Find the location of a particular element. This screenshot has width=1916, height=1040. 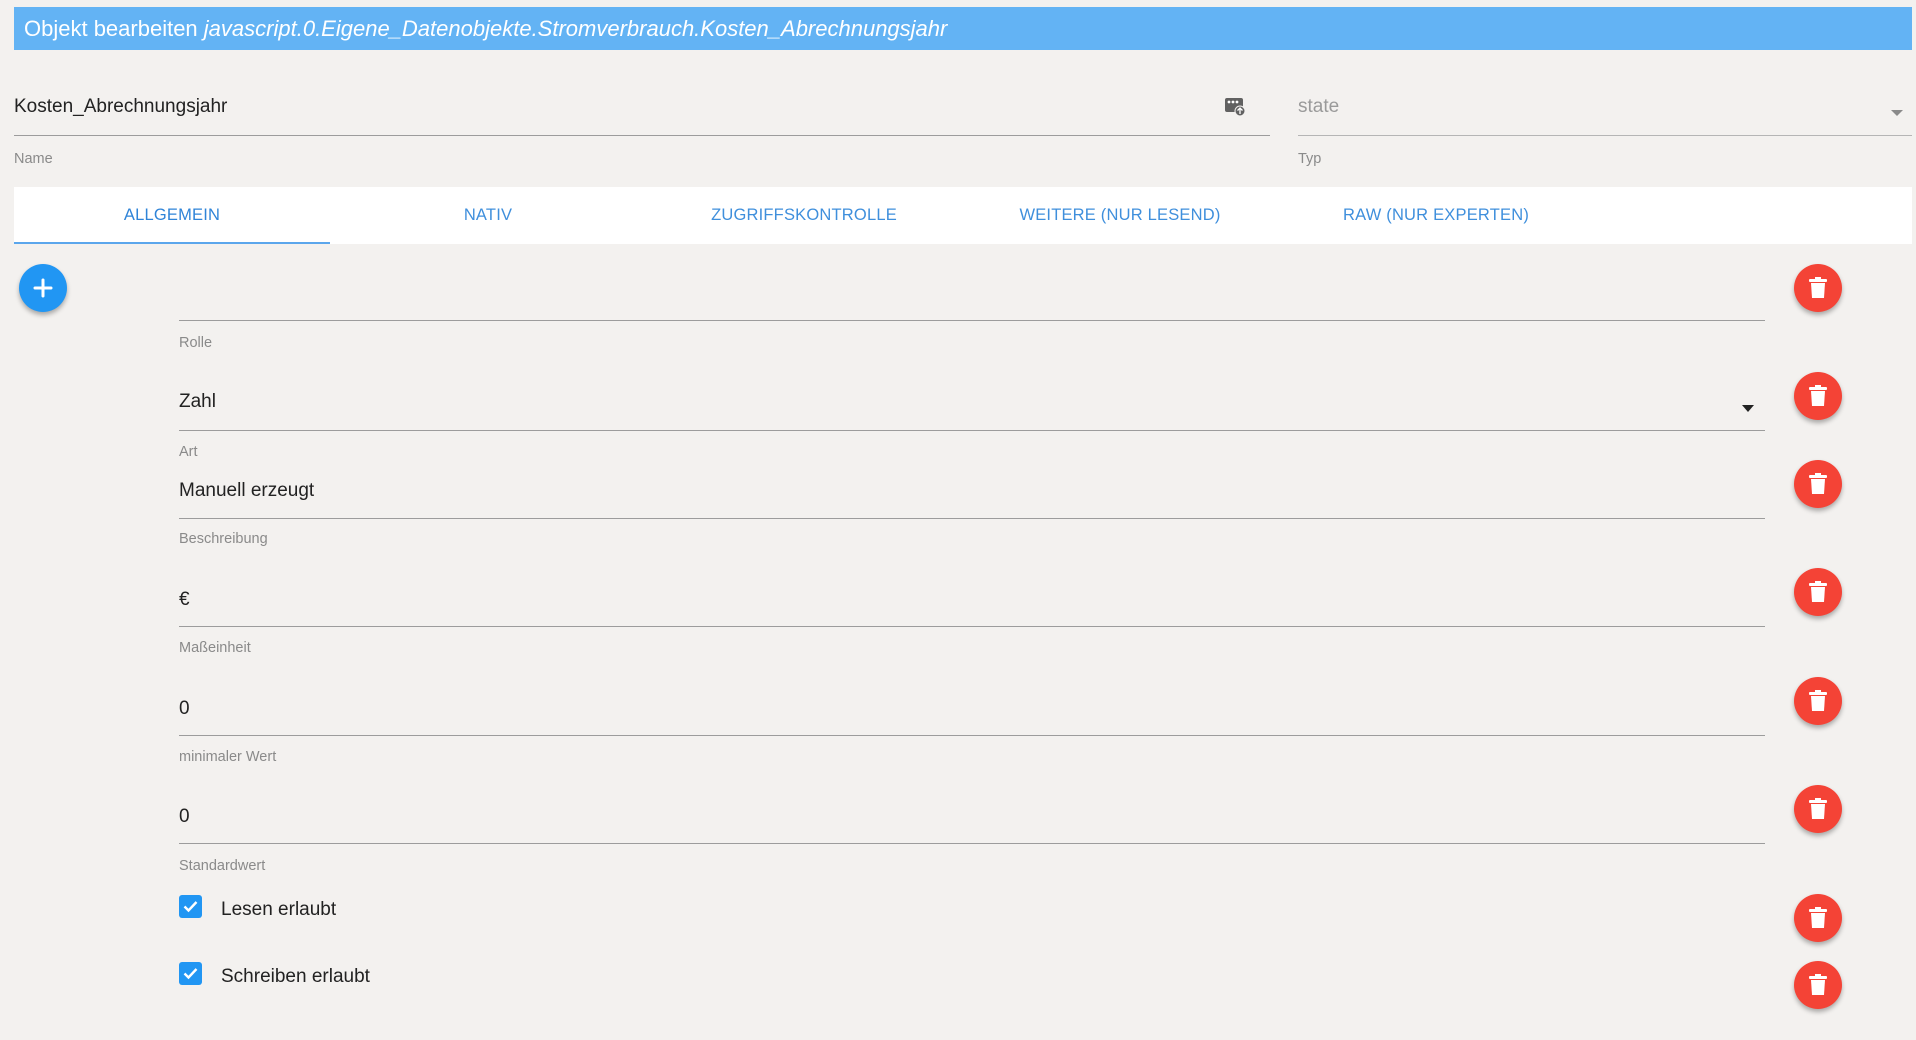

write-allowed-checkbox is located at coordinates (190, 973).